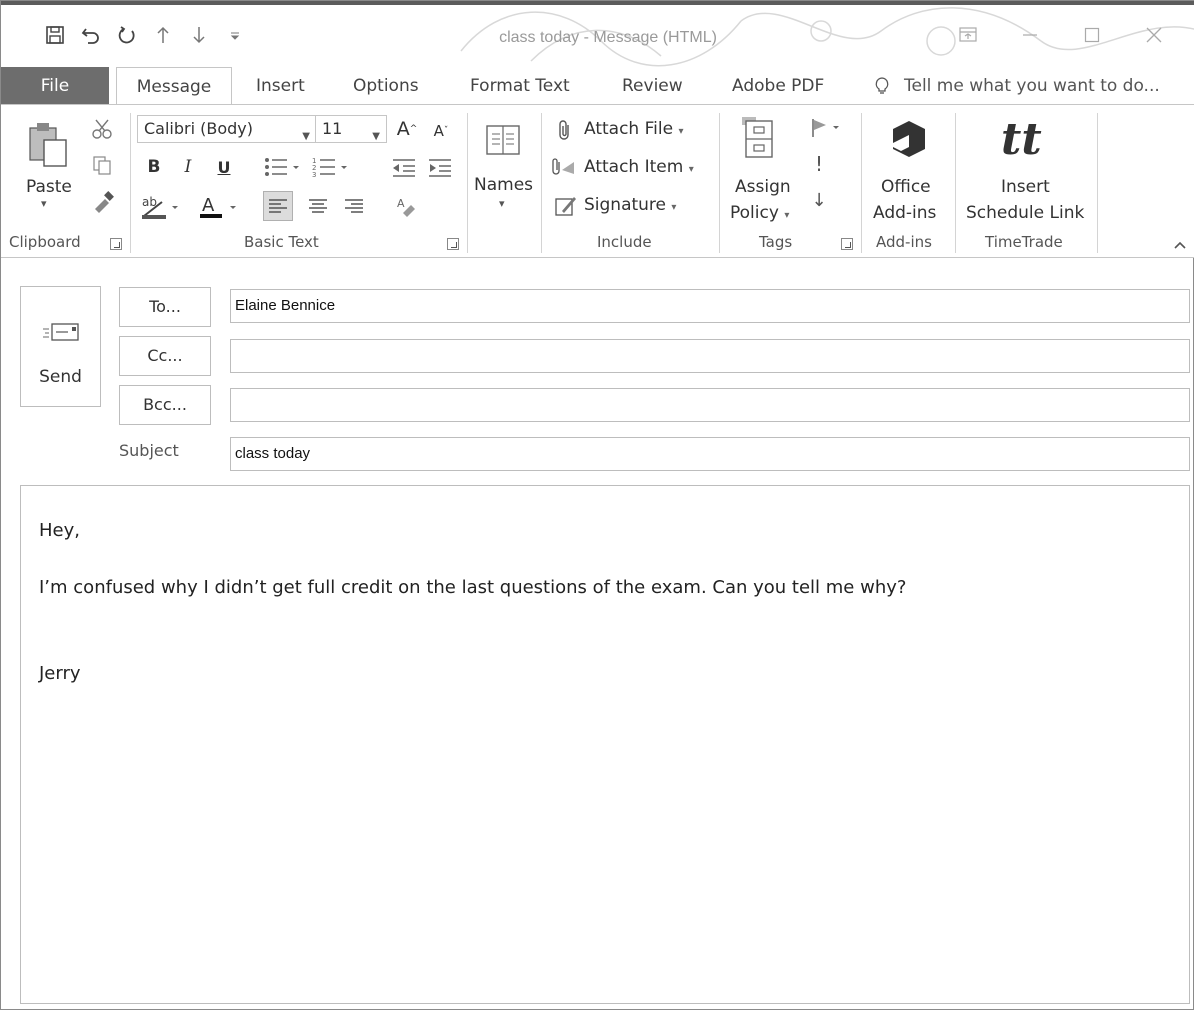 This screenshot has height=1010, width=1194. What do you see at coordinates (710, 454) in the screenshot?
I see `subject-field: class today` at bounding box center [710, 454].